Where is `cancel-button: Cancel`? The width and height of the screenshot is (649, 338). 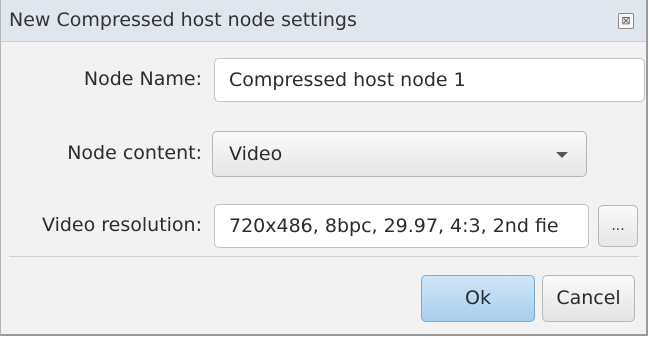
cancel-button: Cancel is located at coordinates (588, 298).